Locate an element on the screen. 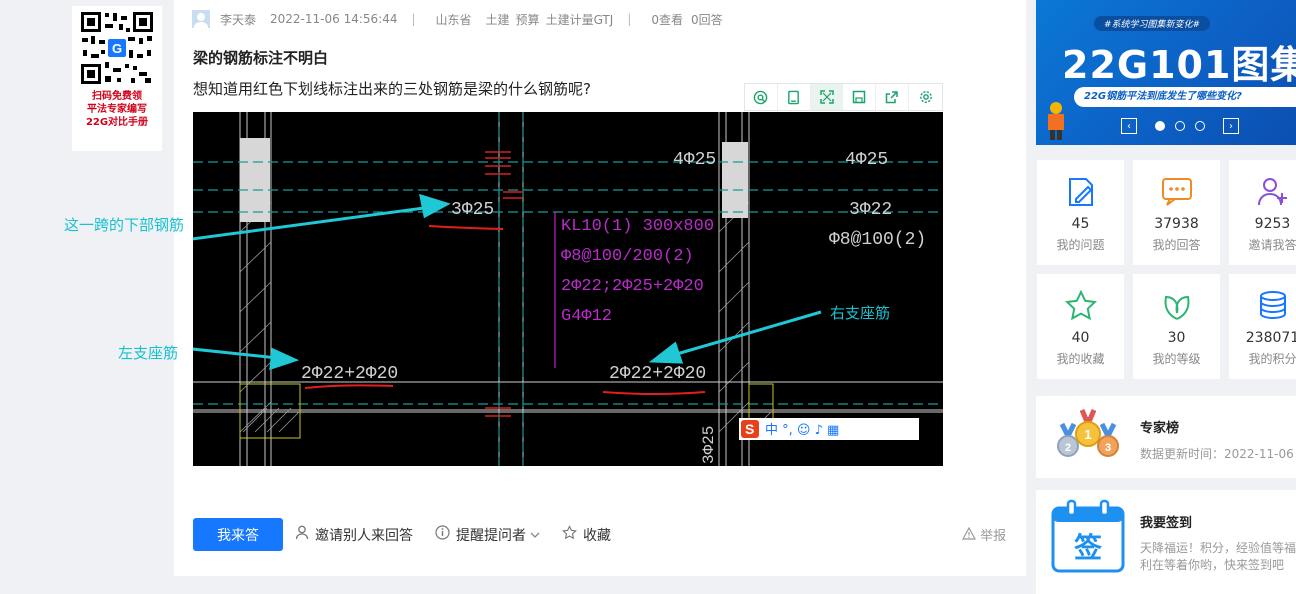 The width and height of the screenshot is (1296, 594). svg-text: 3 is located at coordinates (1108, 448).